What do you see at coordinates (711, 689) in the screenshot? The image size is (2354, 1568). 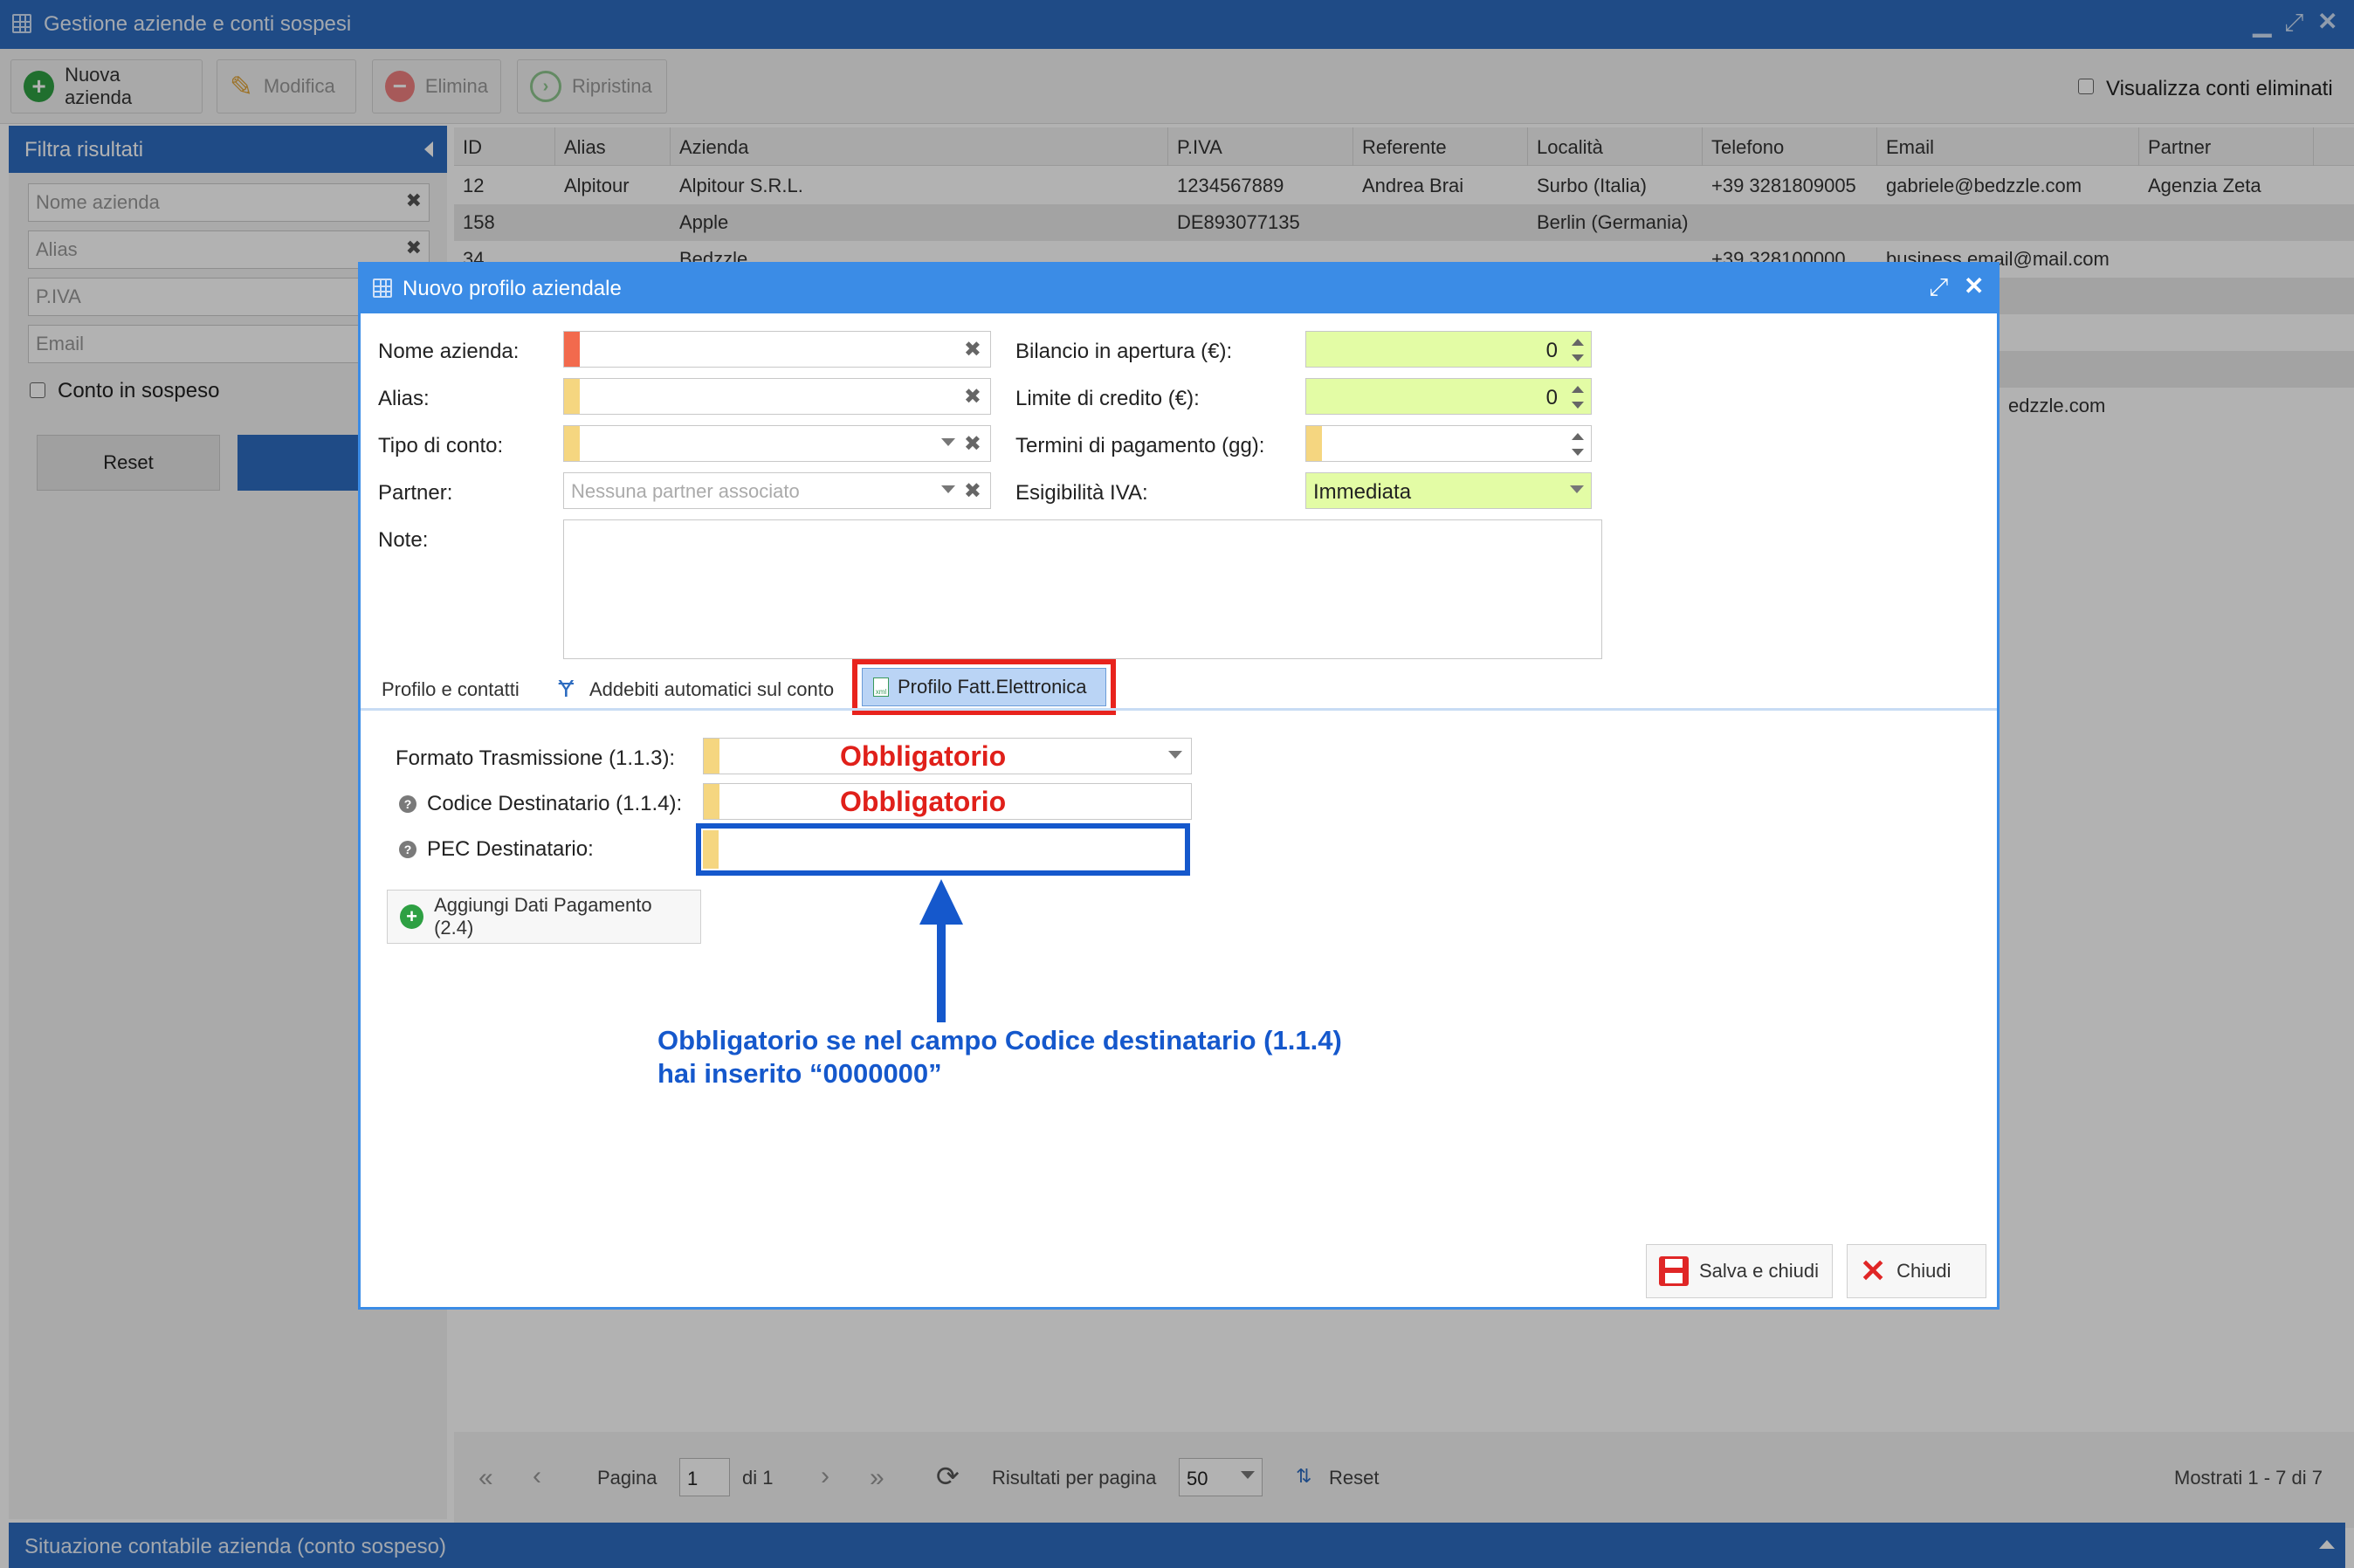 I see `tab-auto-charges: Addebiti automatici sul conto` at bounding box center [711, 689].